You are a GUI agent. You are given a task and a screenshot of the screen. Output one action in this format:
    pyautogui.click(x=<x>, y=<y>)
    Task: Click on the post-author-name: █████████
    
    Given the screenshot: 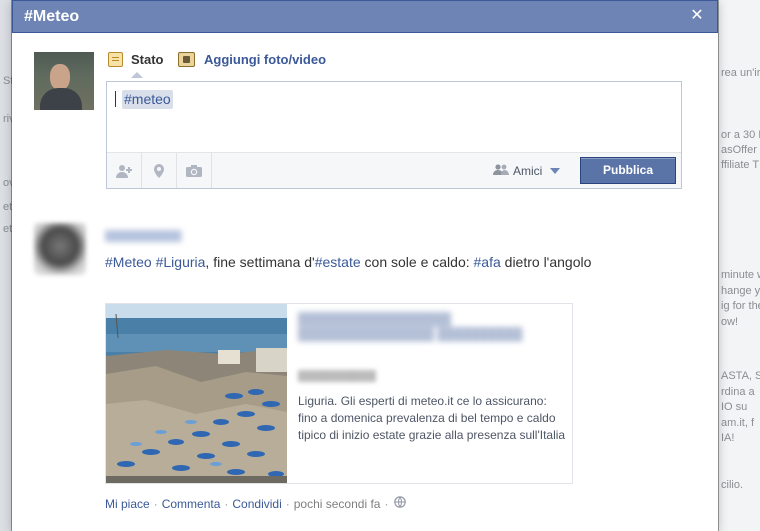 What is the action you would take?
    pyautogui.click(x=144, y=236)
    